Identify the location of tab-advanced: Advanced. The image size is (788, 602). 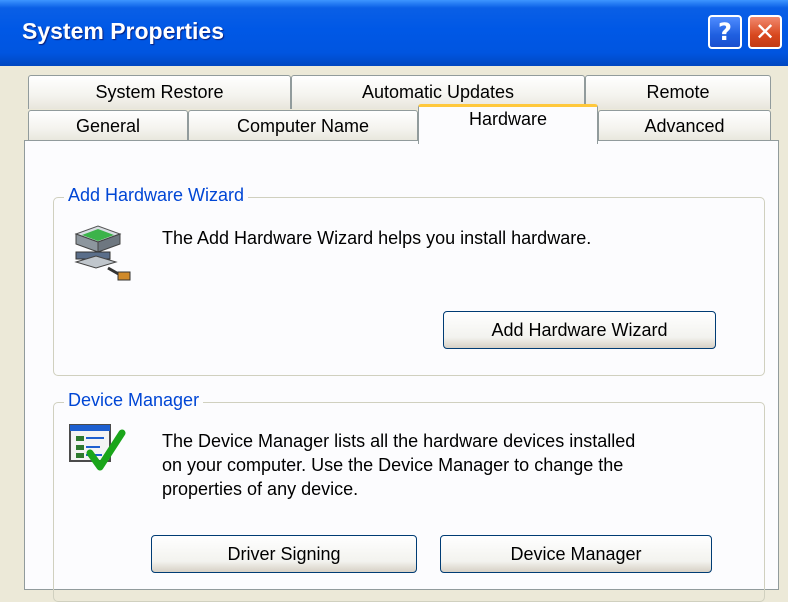
(684, 125).